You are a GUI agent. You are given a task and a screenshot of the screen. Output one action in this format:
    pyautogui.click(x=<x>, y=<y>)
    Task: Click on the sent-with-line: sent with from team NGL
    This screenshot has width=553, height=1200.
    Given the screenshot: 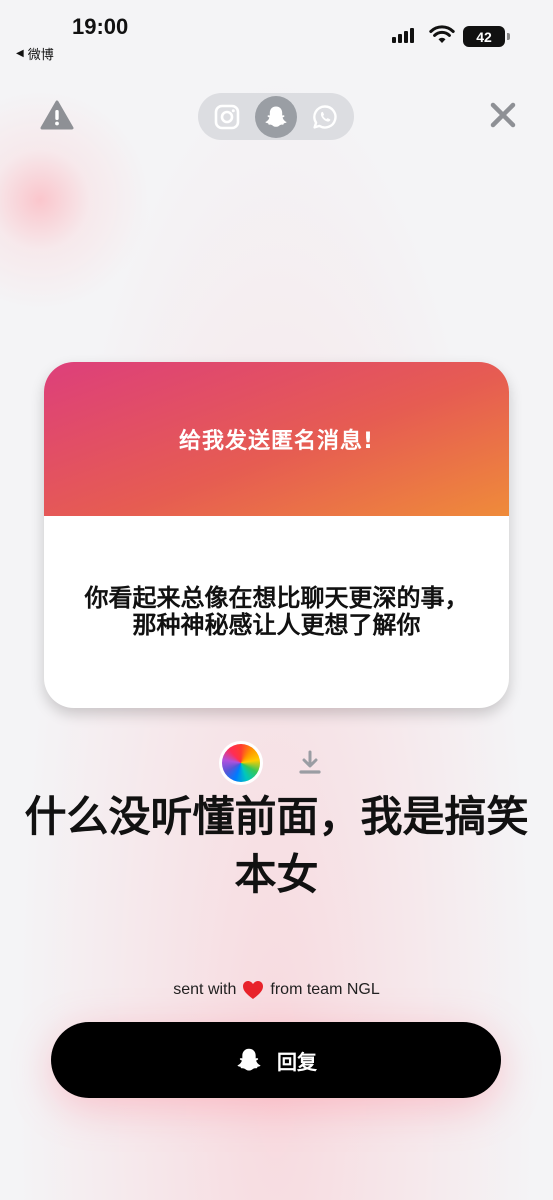 What is the action you would take?
    pyautogui.click(x=276, y=990)
    